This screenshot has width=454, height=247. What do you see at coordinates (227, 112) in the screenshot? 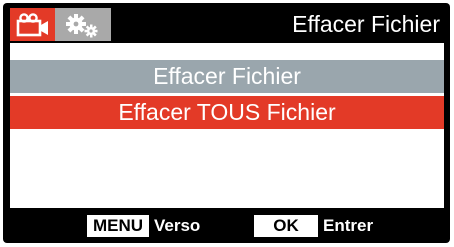
I see `menu-item-effacer-tous-fichier: Effacer TOUS Fichier` at bounding box center [227, 112].